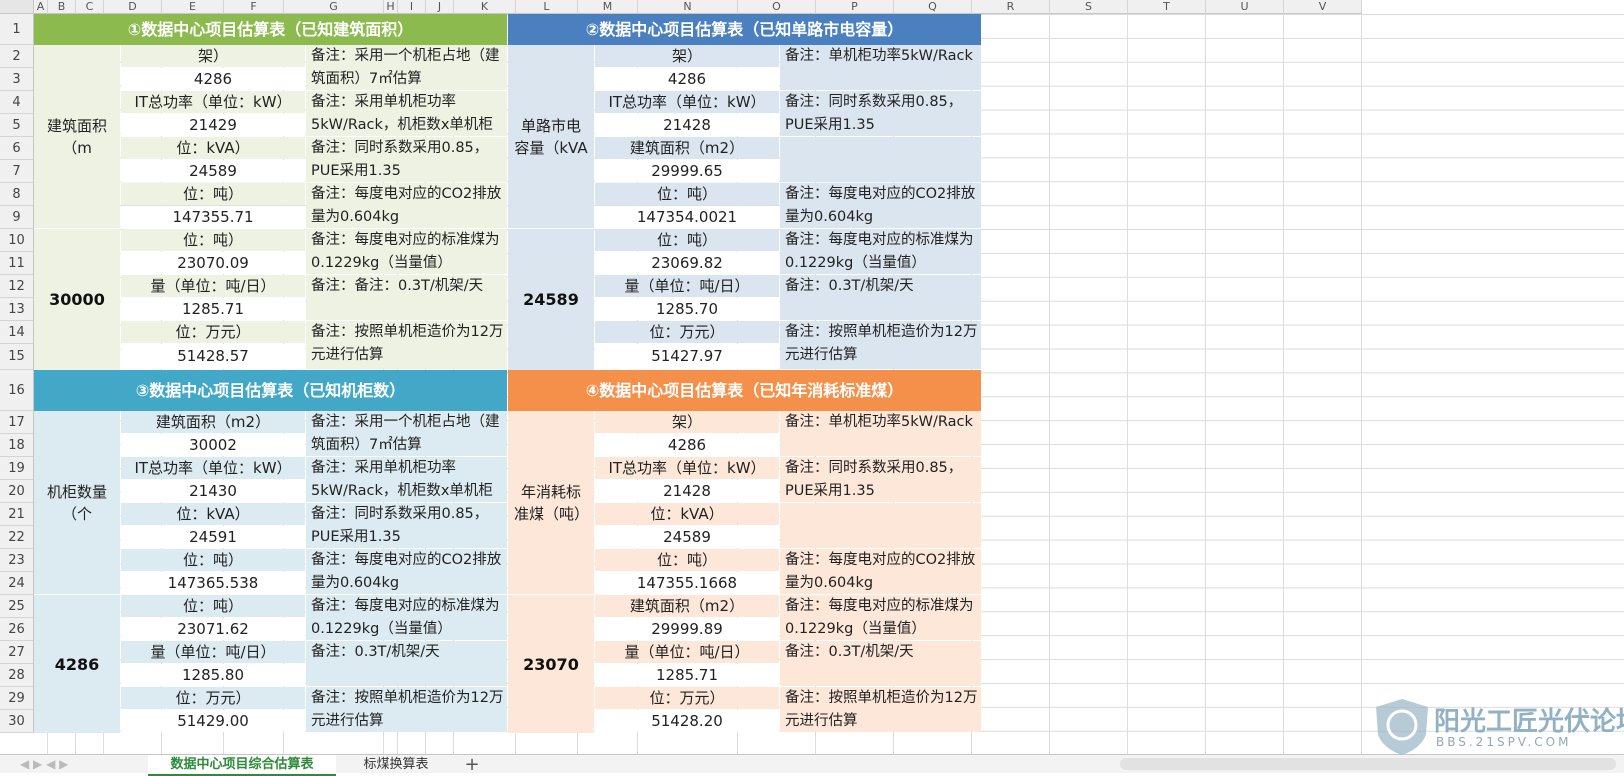 The width and height of the screenshot is (1624, 776). What do you see at coordinates (17, 309) in the screenshot?
I see `row-header-13: 13` at bounding box center [17, 309].